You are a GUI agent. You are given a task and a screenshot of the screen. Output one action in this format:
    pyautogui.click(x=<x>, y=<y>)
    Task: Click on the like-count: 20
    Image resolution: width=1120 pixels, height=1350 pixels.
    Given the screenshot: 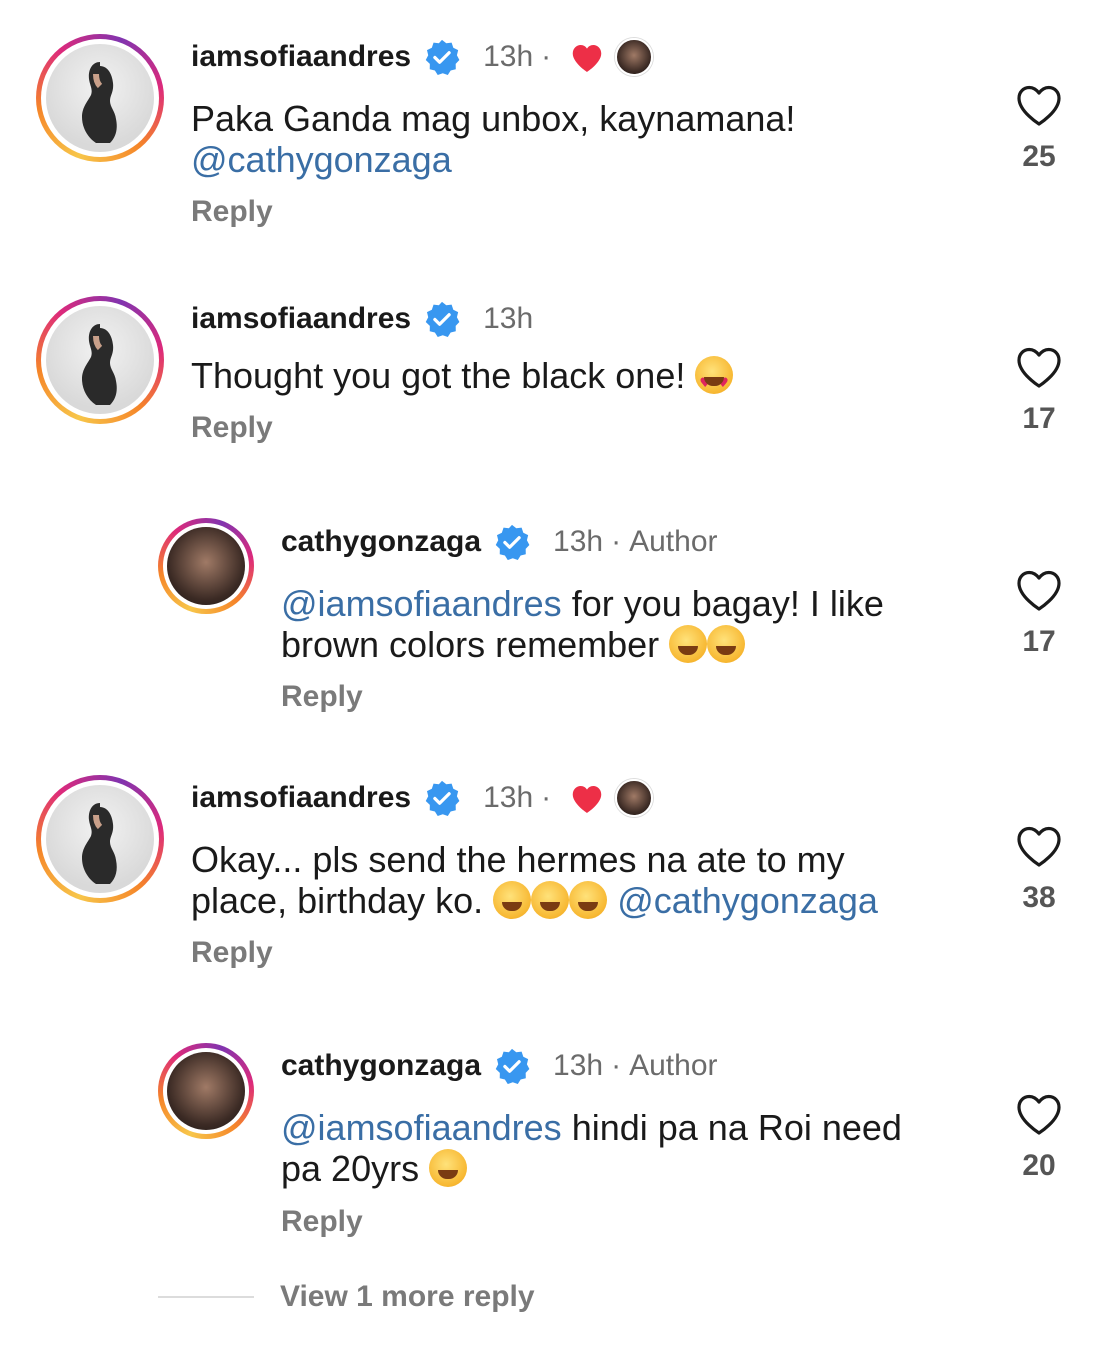 What is the action you would take?
    pyautogui.click(x=1039, y=1165)
    